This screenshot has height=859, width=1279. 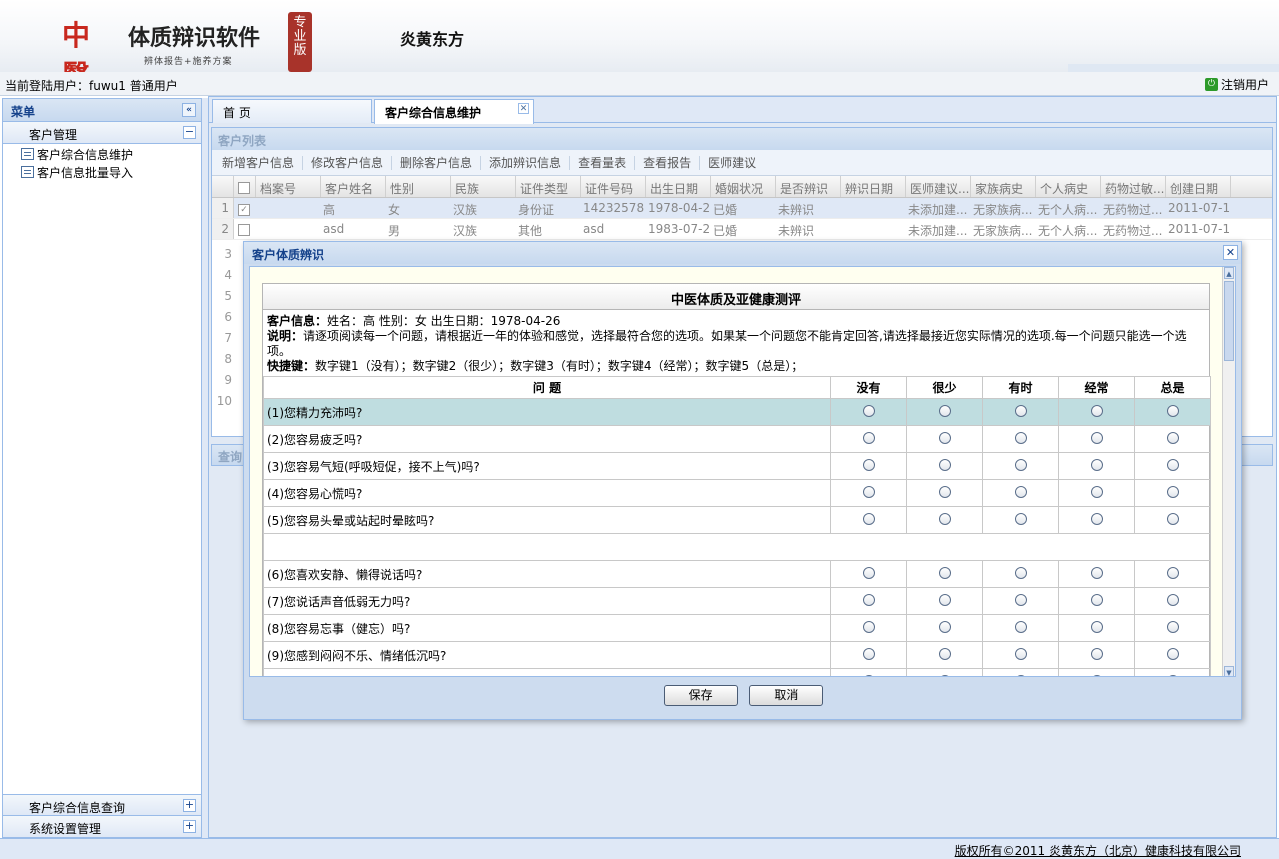 What do you see at coordinates (1198, 186) in the screenshot?
I see `column-header: 创建日期` at bounding box center [1198, 186].